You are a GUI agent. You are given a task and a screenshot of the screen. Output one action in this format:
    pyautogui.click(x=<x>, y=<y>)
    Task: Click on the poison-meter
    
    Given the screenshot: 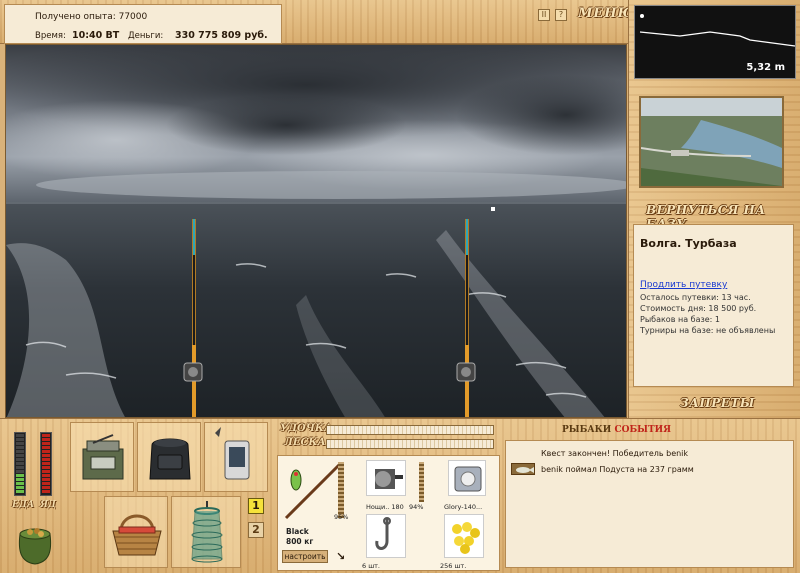 What is the action you would take?
    pyautogui.click(x=46, y=464)
    